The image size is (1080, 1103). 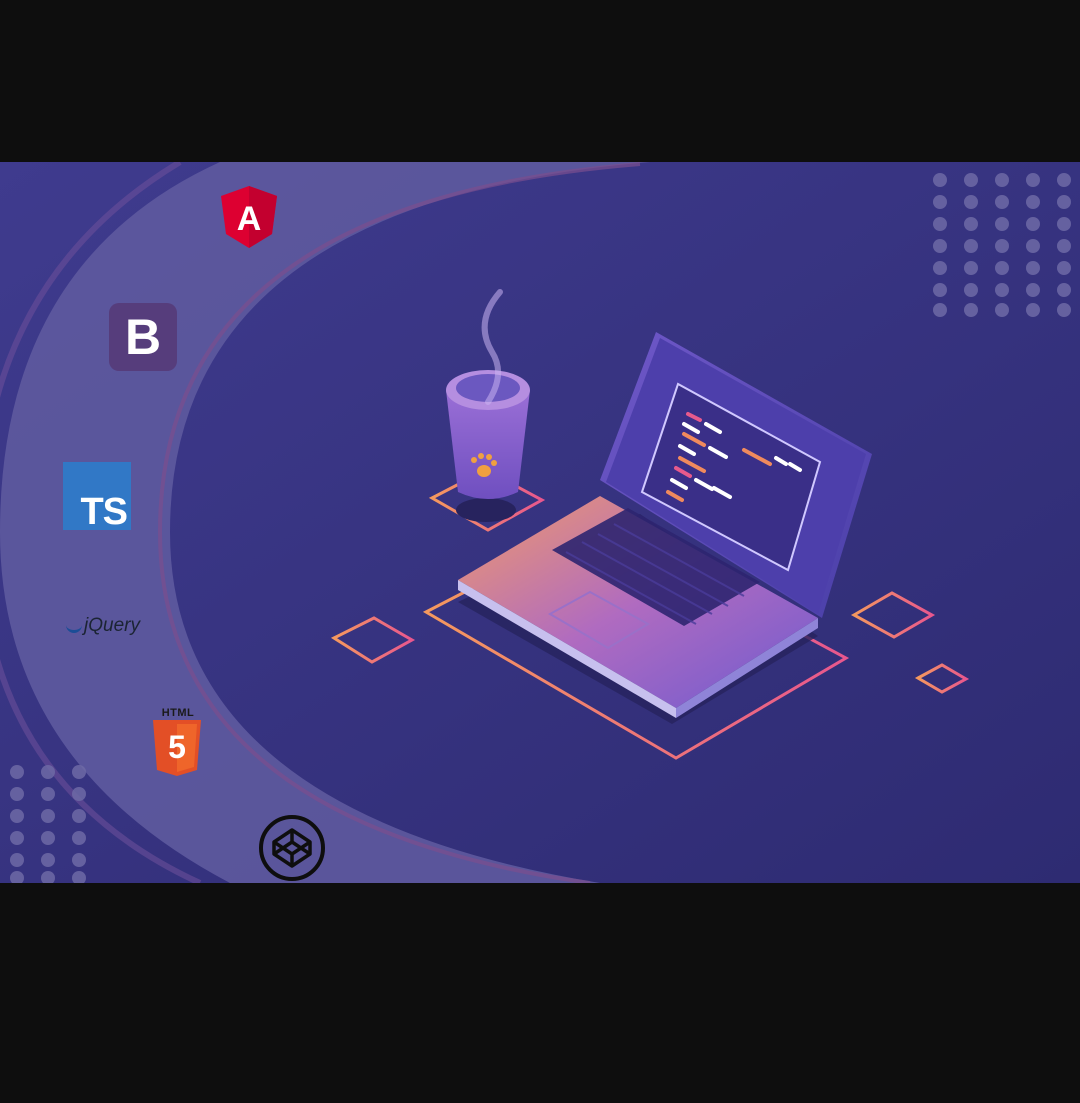 What do you see at coordinates (104, 512) in the screenshot?
I see `typescript-text: TS` at bounding box center [104, 512].